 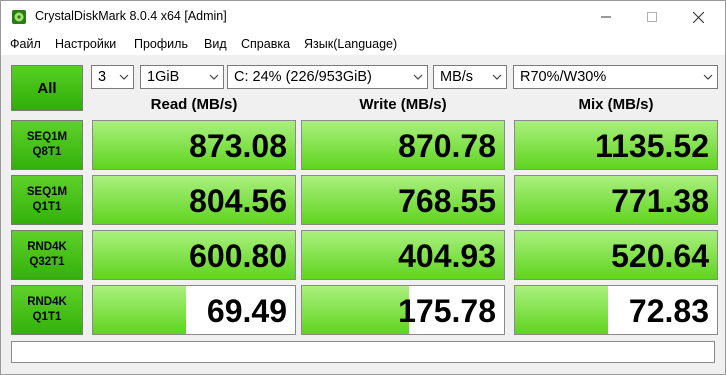 I want to click on result-cell-mix: 771.38, so click(x=616, y=200).